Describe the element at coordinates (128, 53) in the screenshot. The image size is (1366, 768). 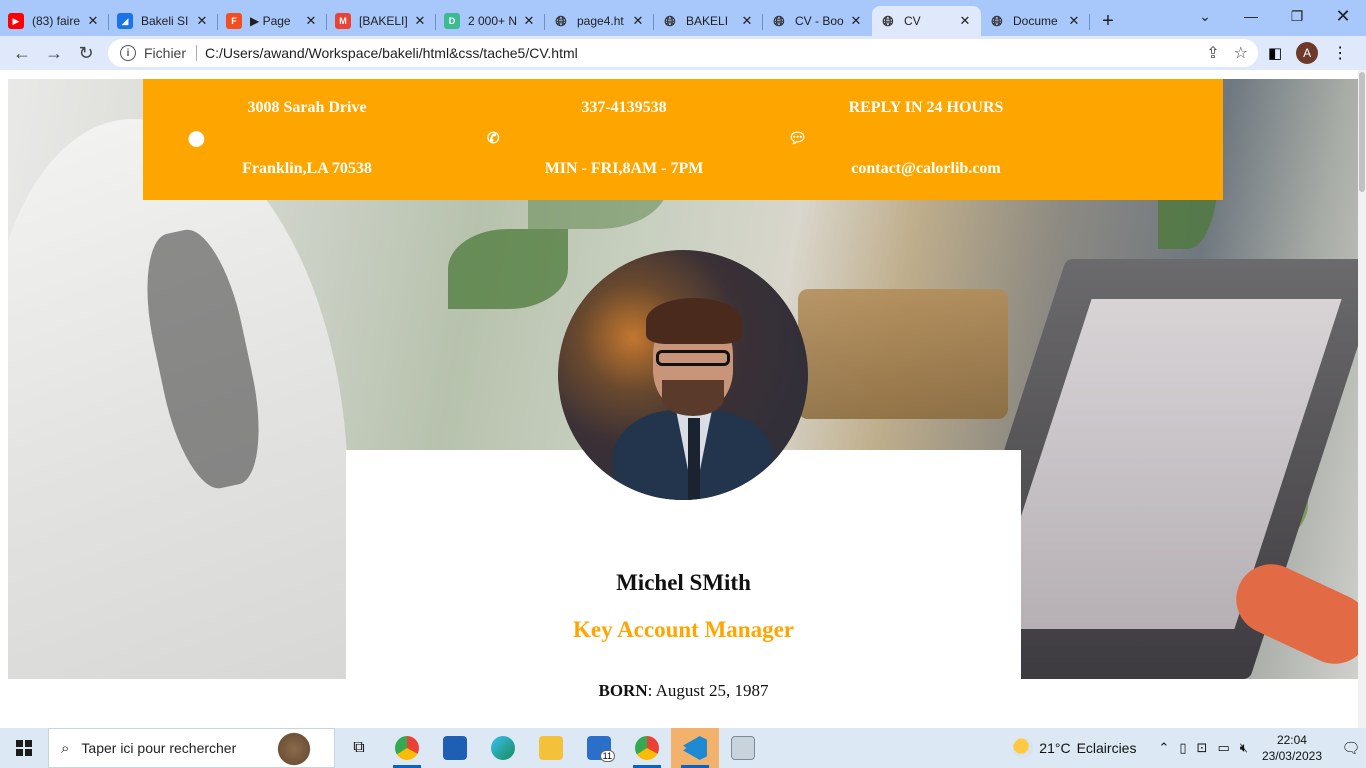
I see `info-icon: i` at that location.